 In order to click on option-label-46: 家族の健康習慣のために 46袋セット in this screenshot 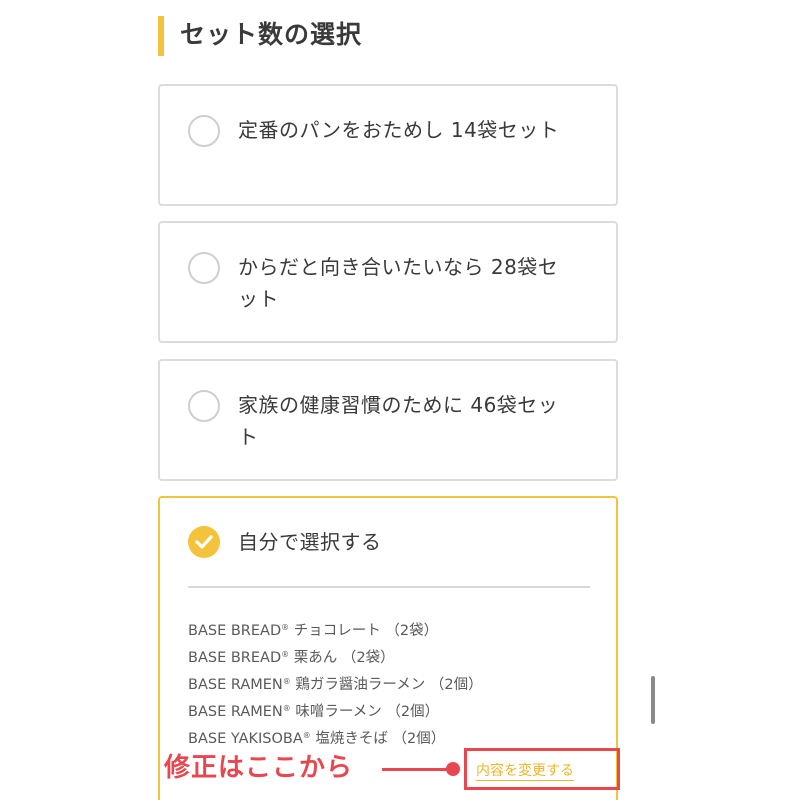, I will do `click(398, 421)`.